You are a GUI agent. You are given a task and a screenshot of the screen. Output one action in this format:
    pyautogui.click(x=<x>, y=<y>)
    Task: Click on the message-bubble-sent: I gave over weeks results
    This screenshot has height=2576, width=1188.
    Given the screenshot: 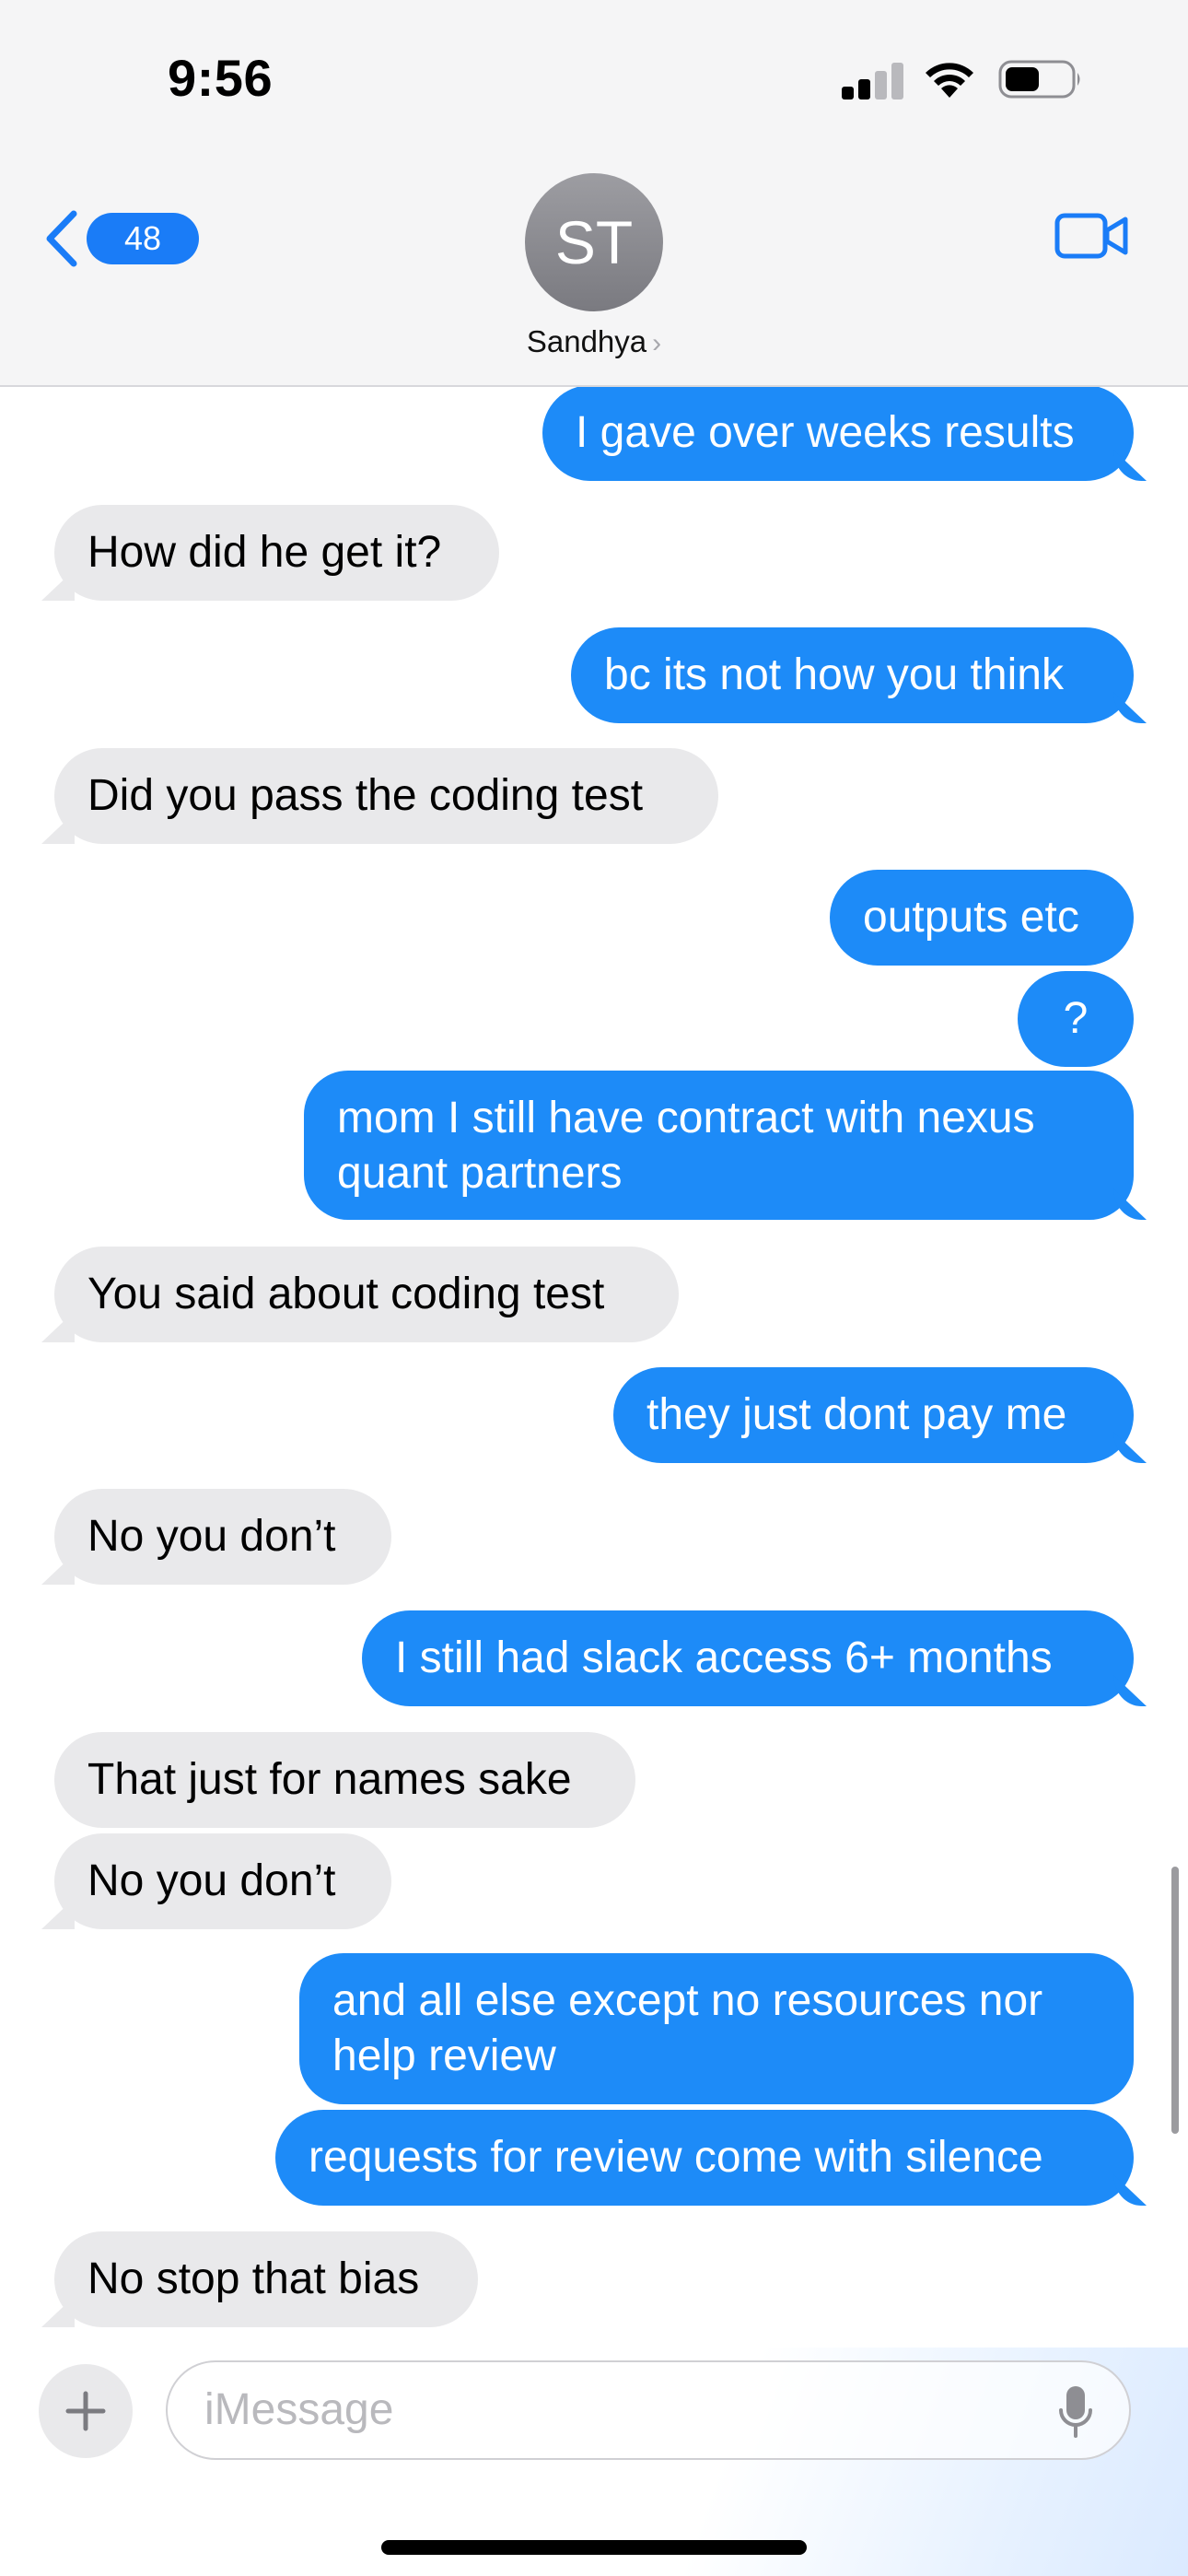 What is the action you would take?
    pyautogui.click(x=838, y=433)
    